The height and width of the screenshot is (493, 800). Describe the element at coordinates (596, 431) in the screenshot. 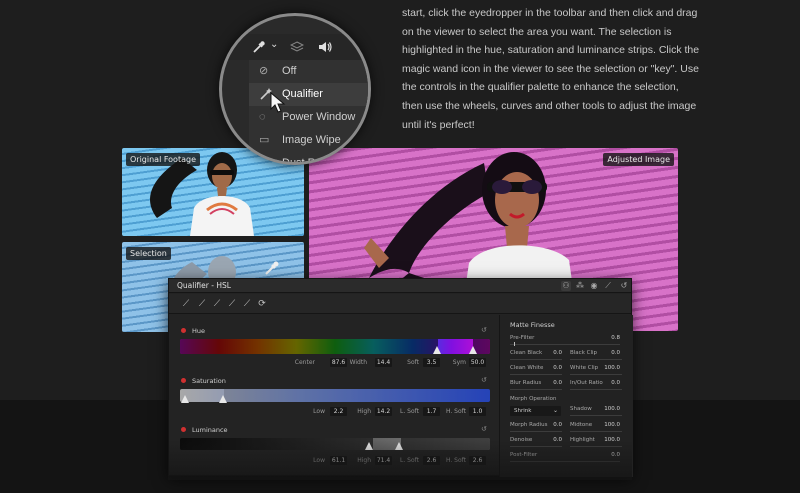

I see `midtone-slider` at that location.